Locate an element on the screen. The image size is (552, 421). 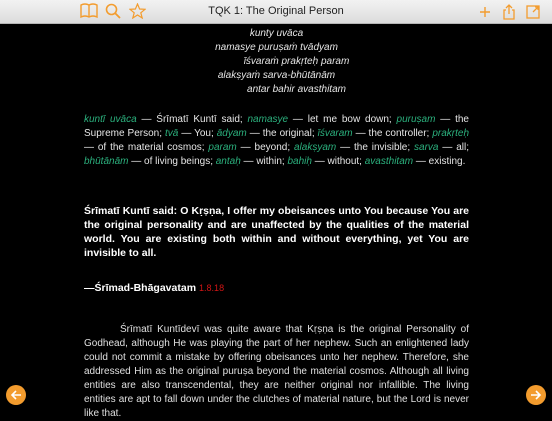
synonym-meaning: — without; is located at coordinates (338, 161).